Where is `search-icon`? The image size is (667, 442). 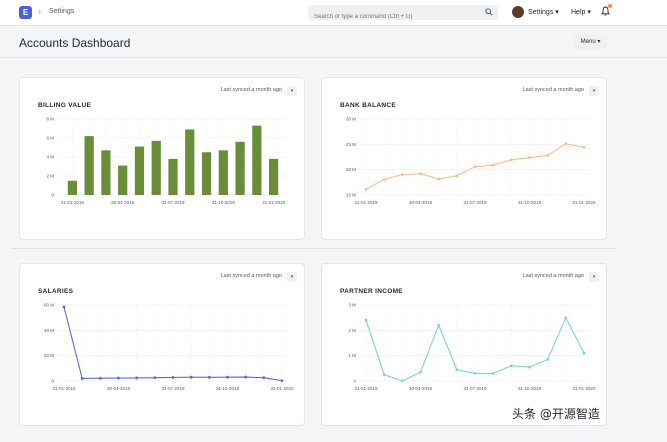 search-icon is located at coordinates (489, 12).